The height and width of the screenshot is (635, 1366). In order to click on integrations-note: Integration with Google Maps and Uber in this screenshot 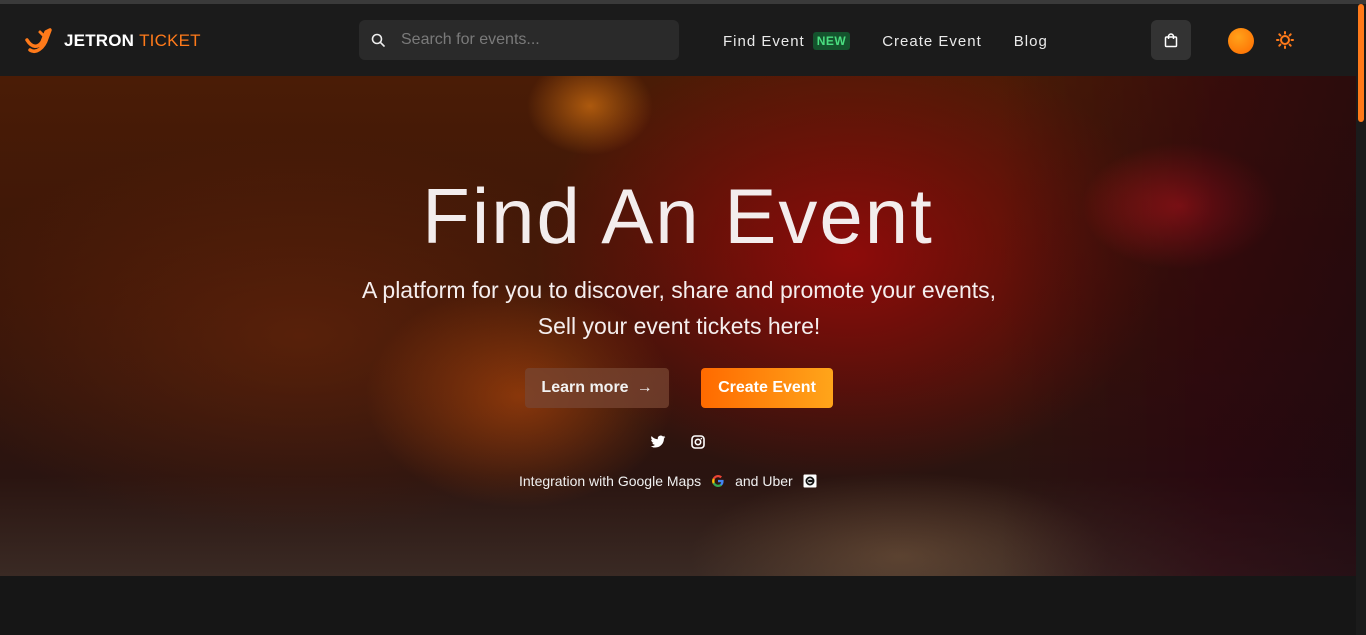, I will do `click(668, 481)`.